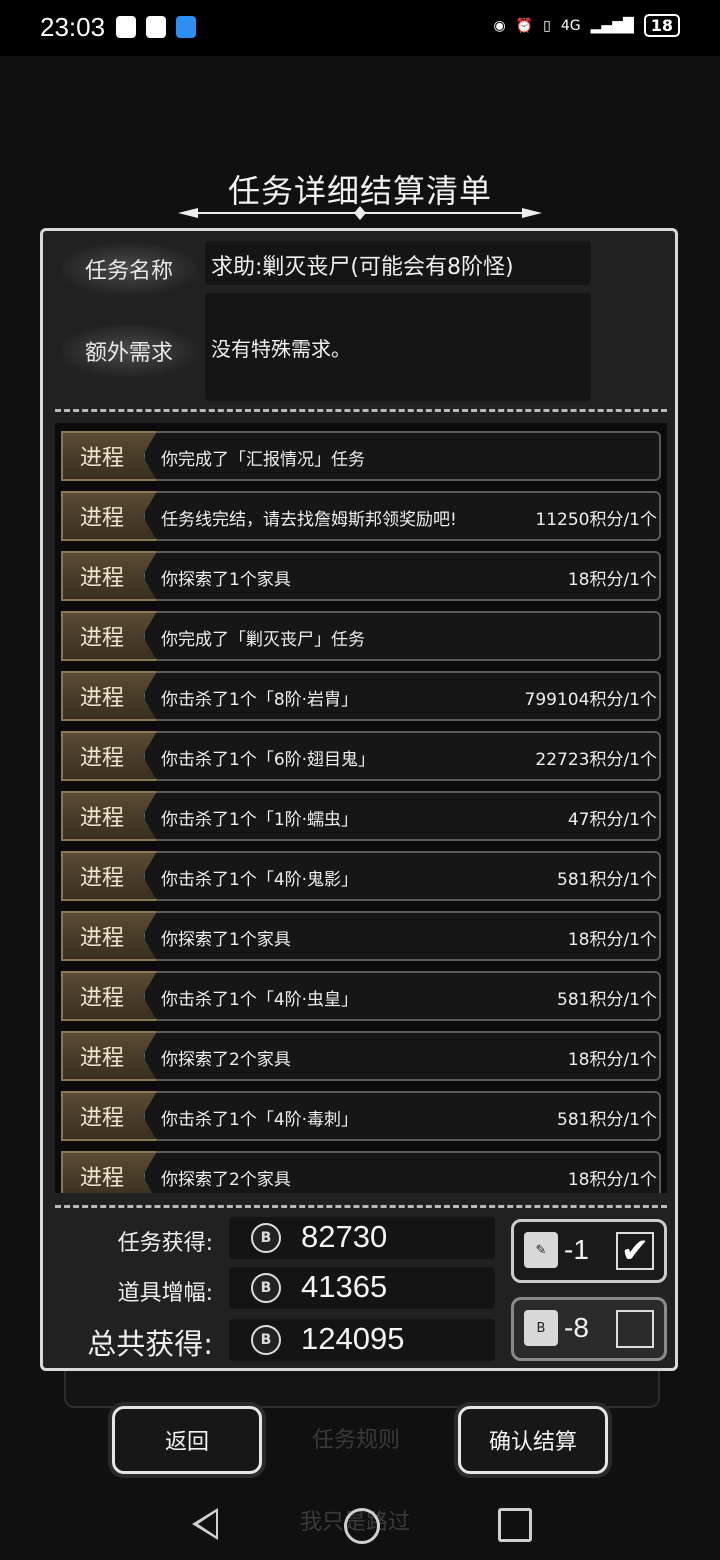 This screenshot has width=720, height=1560. Describe the element at coordinates (187, 1440) in the screenshot. I see `back-button: 返回` at that location.